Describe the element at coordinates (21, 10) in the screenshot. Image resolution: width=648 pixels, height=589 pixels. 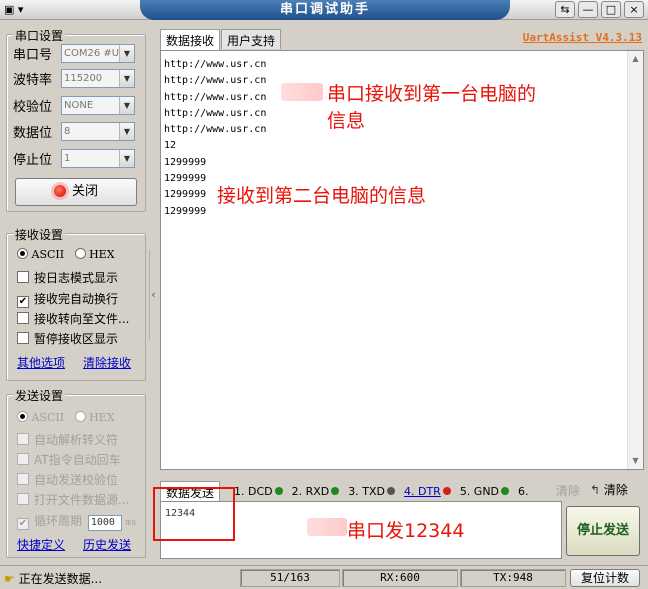
I see `system-menu-icon: ▣ ▾` at that location.